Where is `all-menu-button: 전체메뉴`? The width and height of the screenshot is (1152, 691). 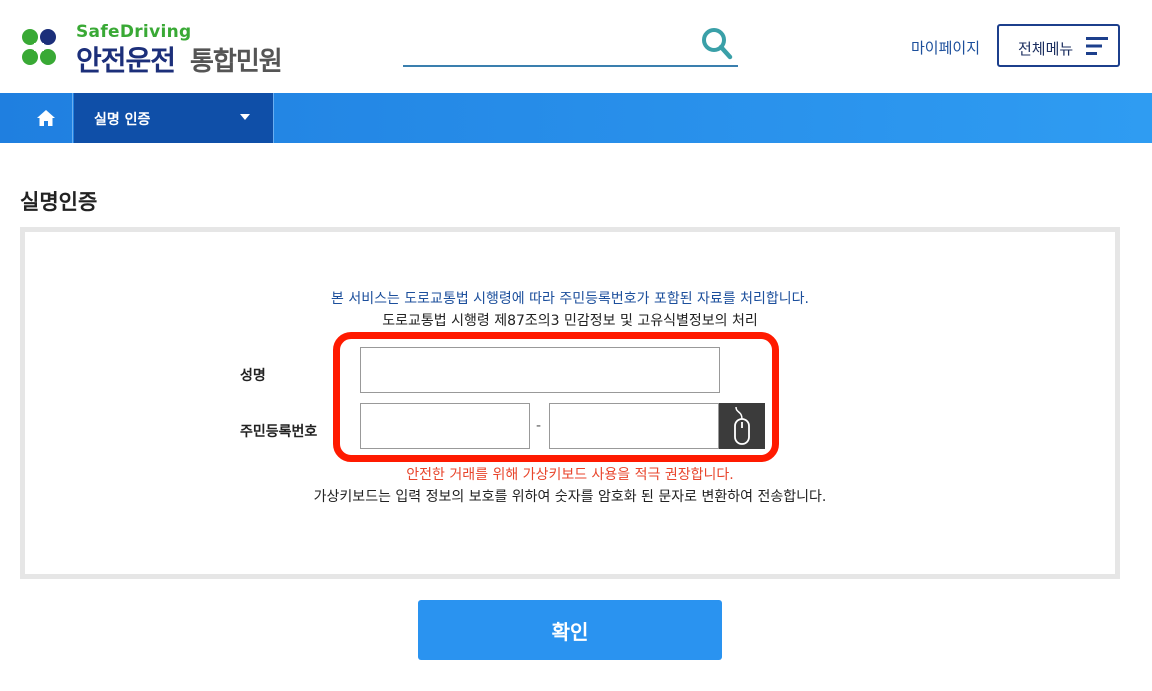 all-menu-button: 전체메뉴 is located at coordinates (1058, 45).